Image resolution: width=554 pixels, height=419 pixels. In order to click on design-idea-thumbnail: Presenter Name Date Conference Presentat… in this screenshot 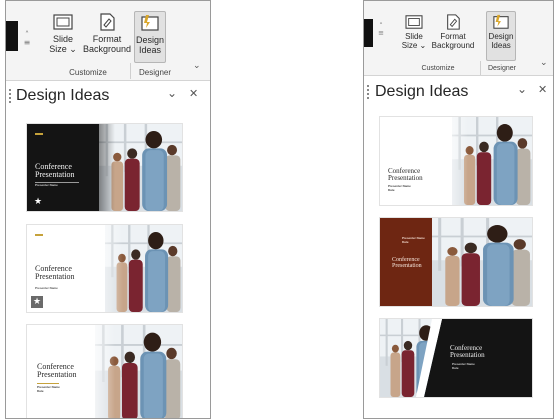, I will do `click(456, 262)`.